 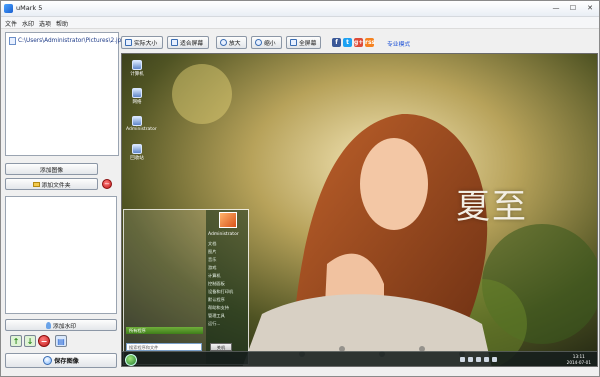 I want to click on desktop-icon-recycle-bin: 回收站, so click(x=137, y=152).